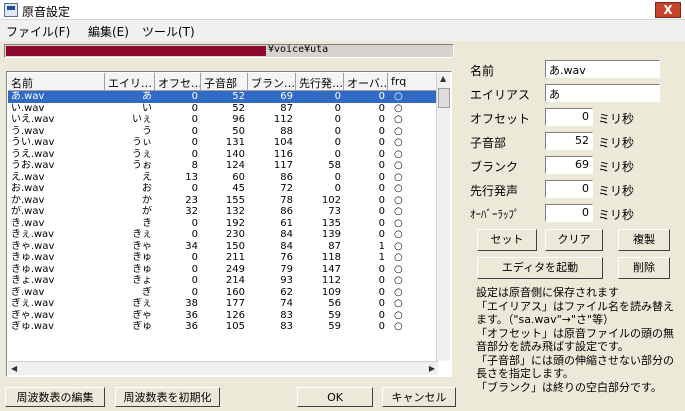  I want to click on cell-offset: 8, so click(194, 165).